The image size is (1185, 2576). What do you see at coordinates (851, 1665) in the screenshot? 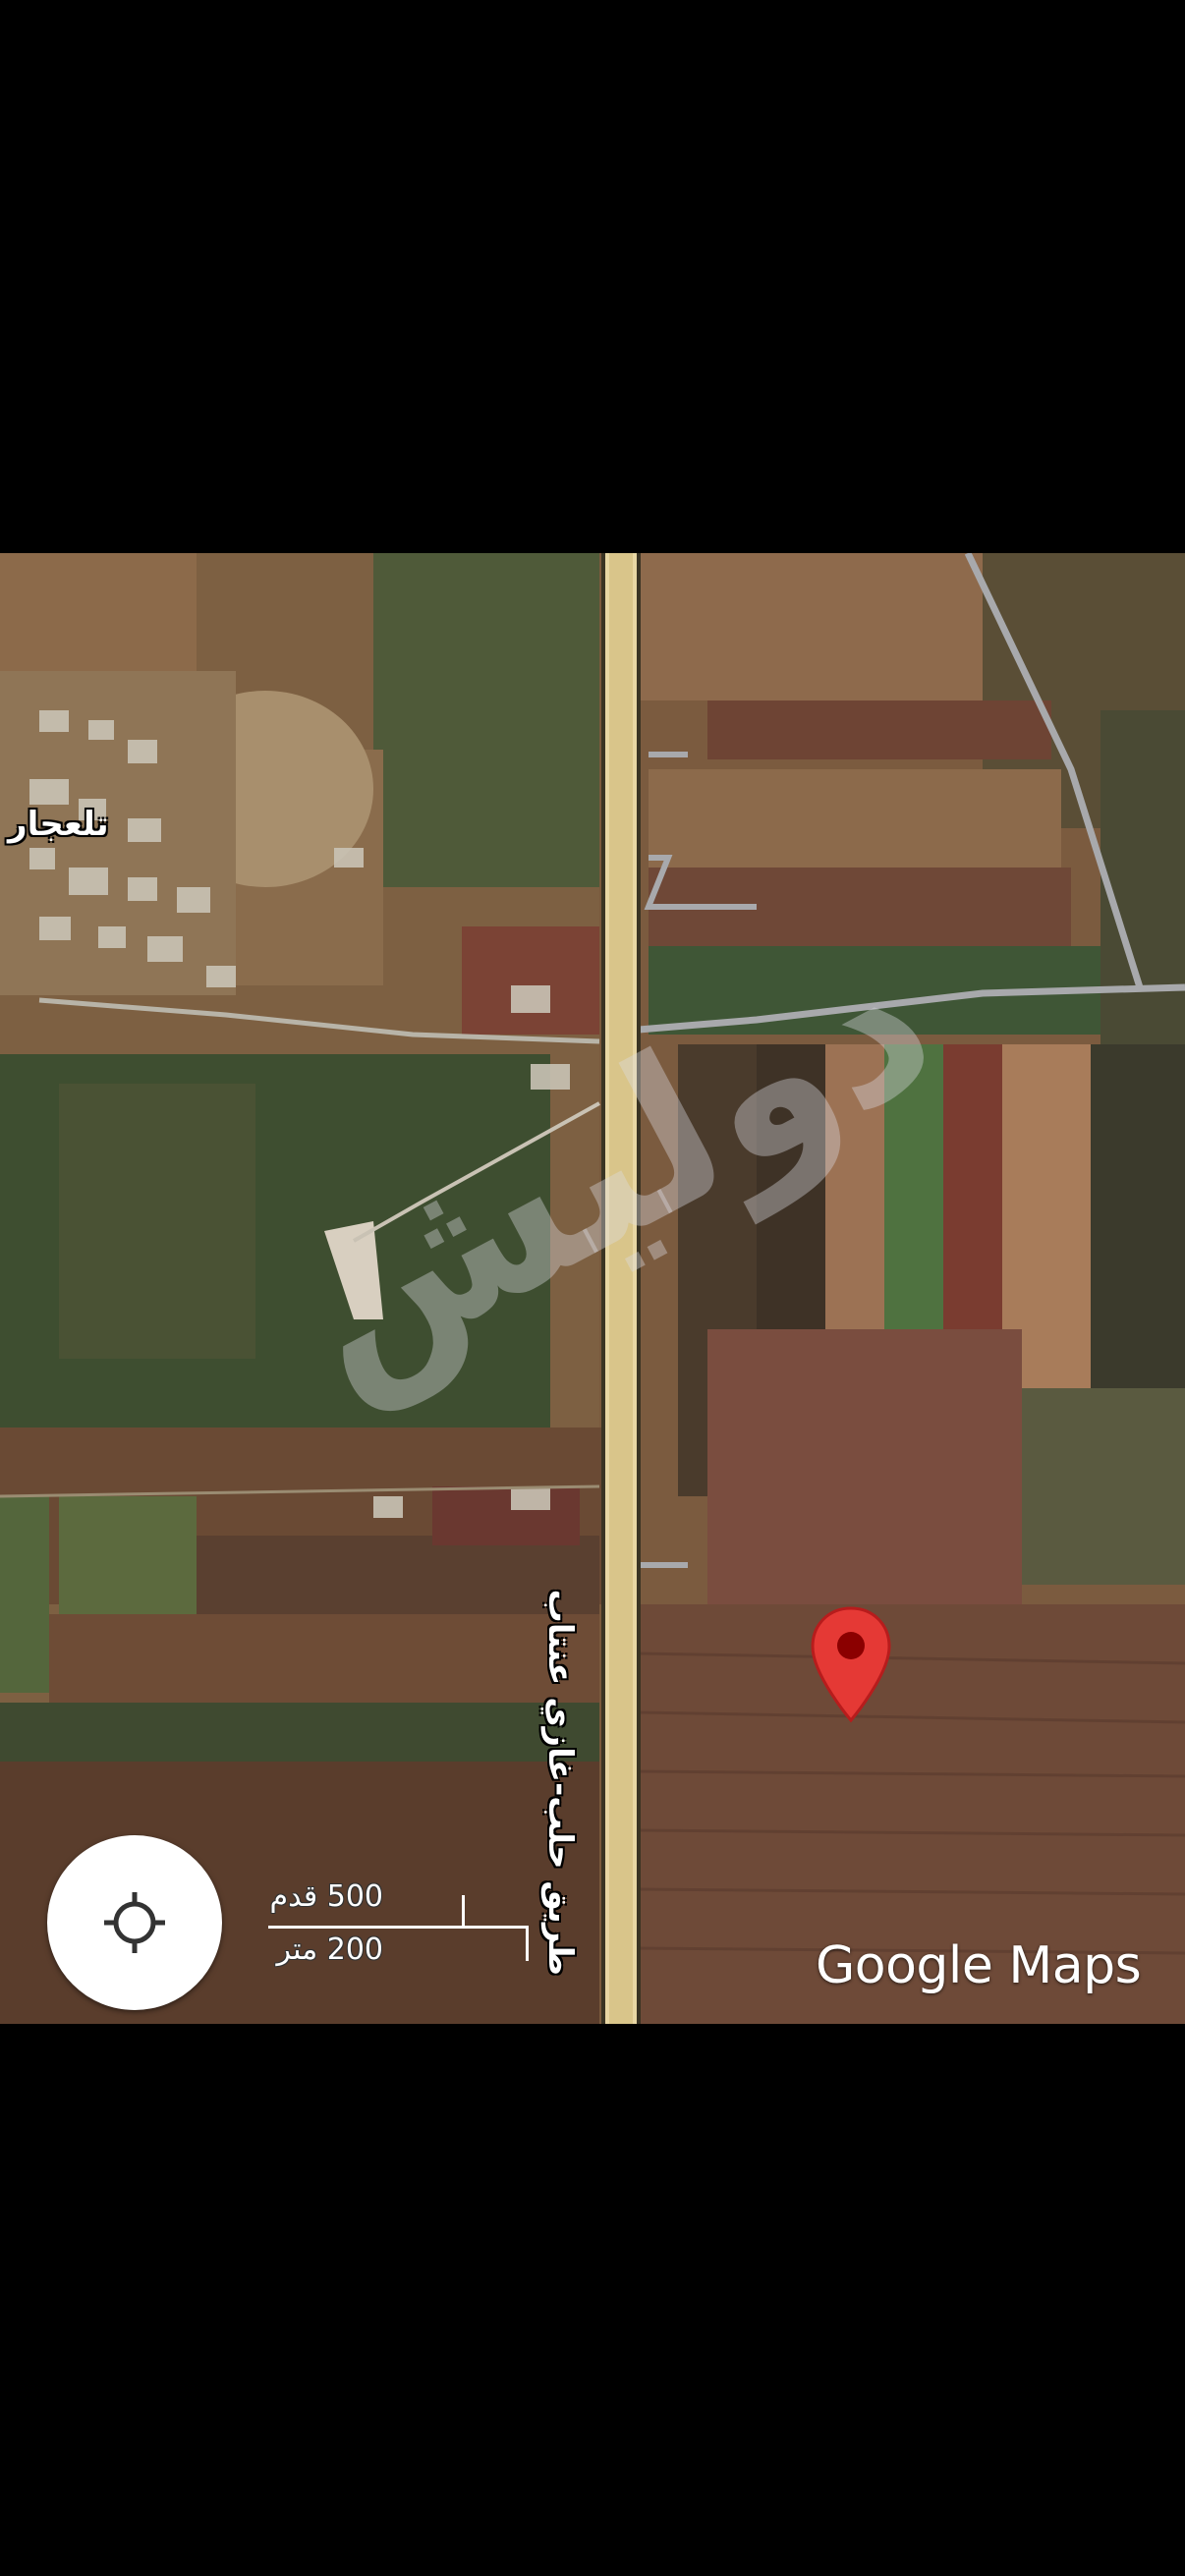
I see `red-location-pin-icon` at bounding box center [851, 1665].